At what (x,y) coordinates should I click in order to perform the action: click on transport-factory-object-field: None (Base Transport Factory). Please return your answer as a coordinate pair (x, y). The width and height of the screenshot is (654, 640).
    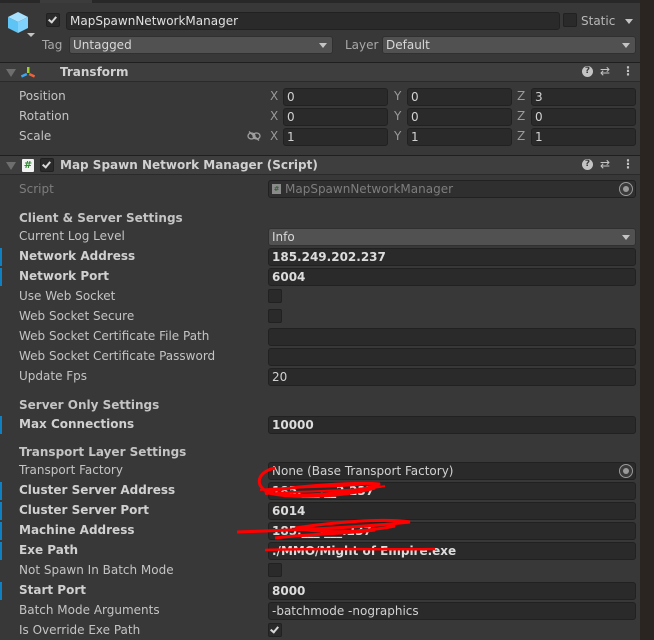
    Looking at the image, I should click on (452, 471).